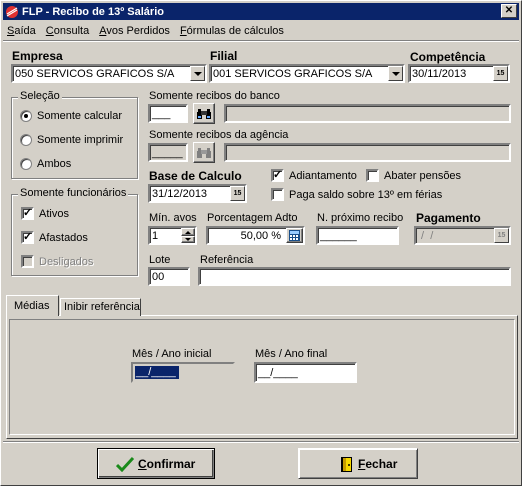 Image resolution: width=522 pixels, height=486 pixels. What do you see at coordinates (26, 116) in the screenshot?
I see `radio-somente-calcular` at bounding box center [26, 116].